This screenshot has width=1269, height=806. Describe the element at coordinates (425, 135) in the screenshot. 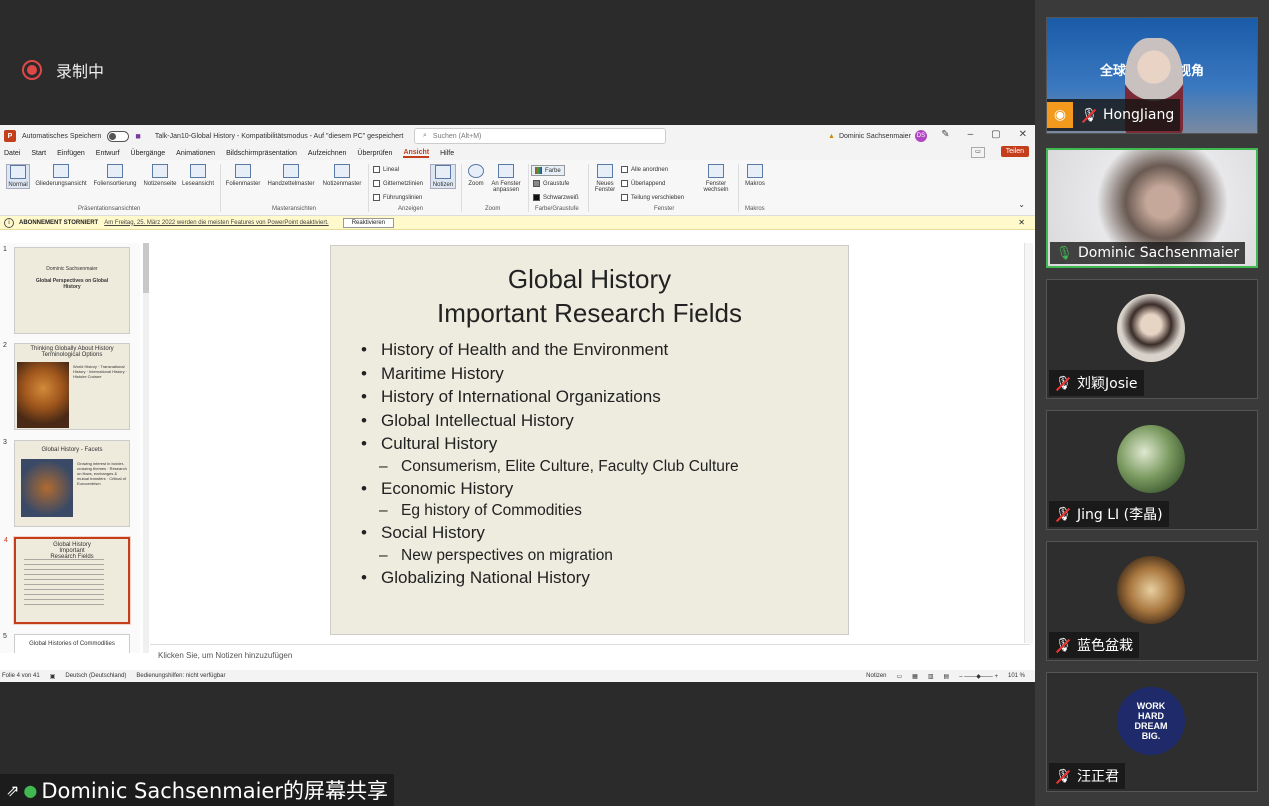

I see `search-icon: ⌕` at that location.